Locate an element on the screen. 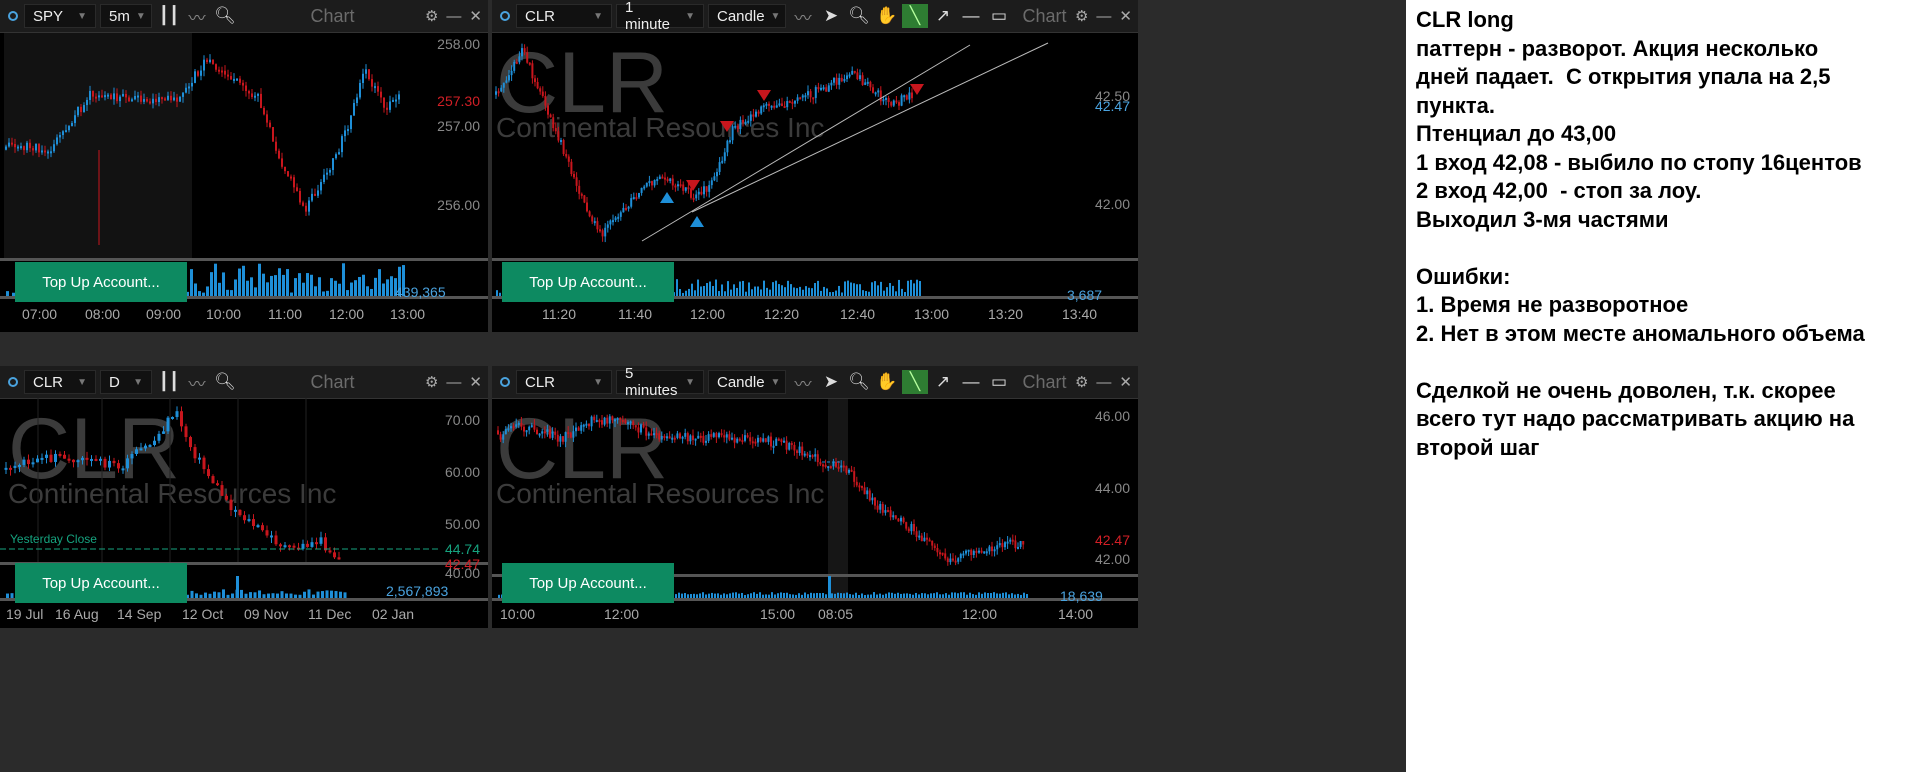  notes-line: паттерн - разворот. Акция несколько is located at coordinates (1617, 48).